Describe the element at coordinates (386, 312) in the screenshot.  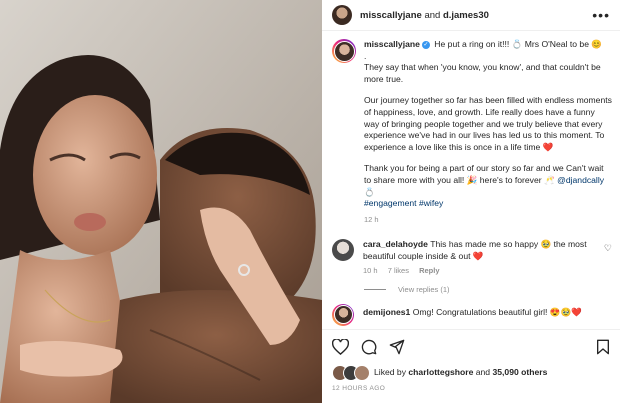
I see `comment-username: demijones1` at that location.